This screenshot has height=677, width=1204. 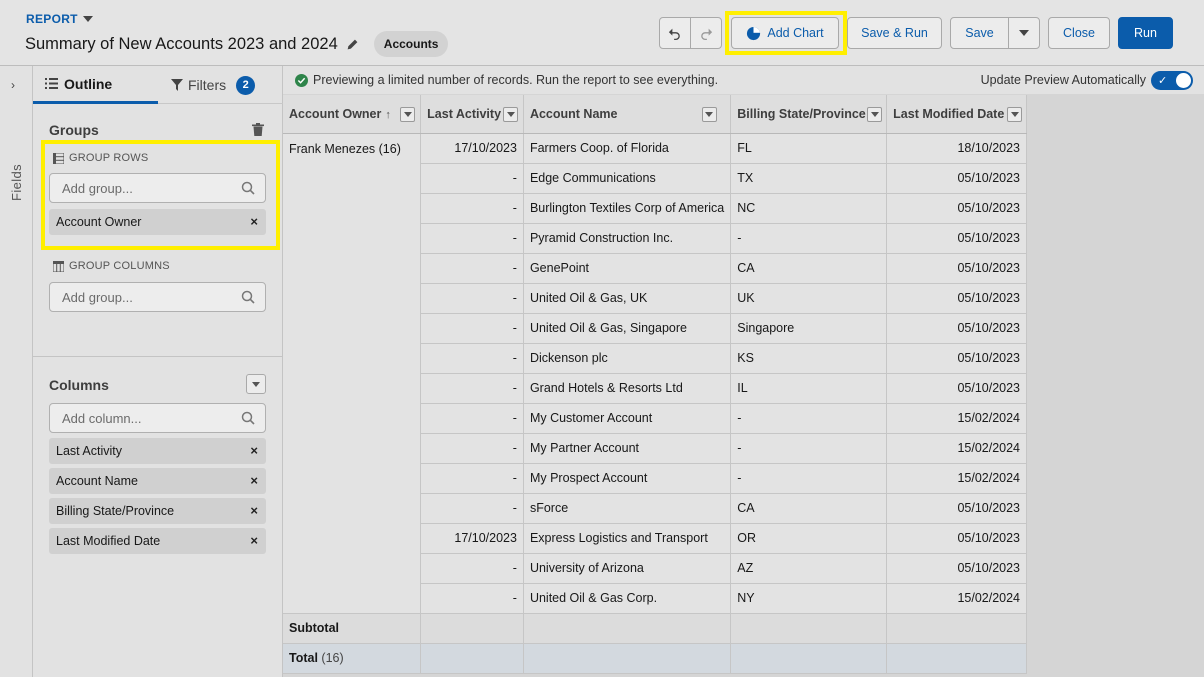 I want to click on tab-outline: Outline, so click(x=95, y=85).